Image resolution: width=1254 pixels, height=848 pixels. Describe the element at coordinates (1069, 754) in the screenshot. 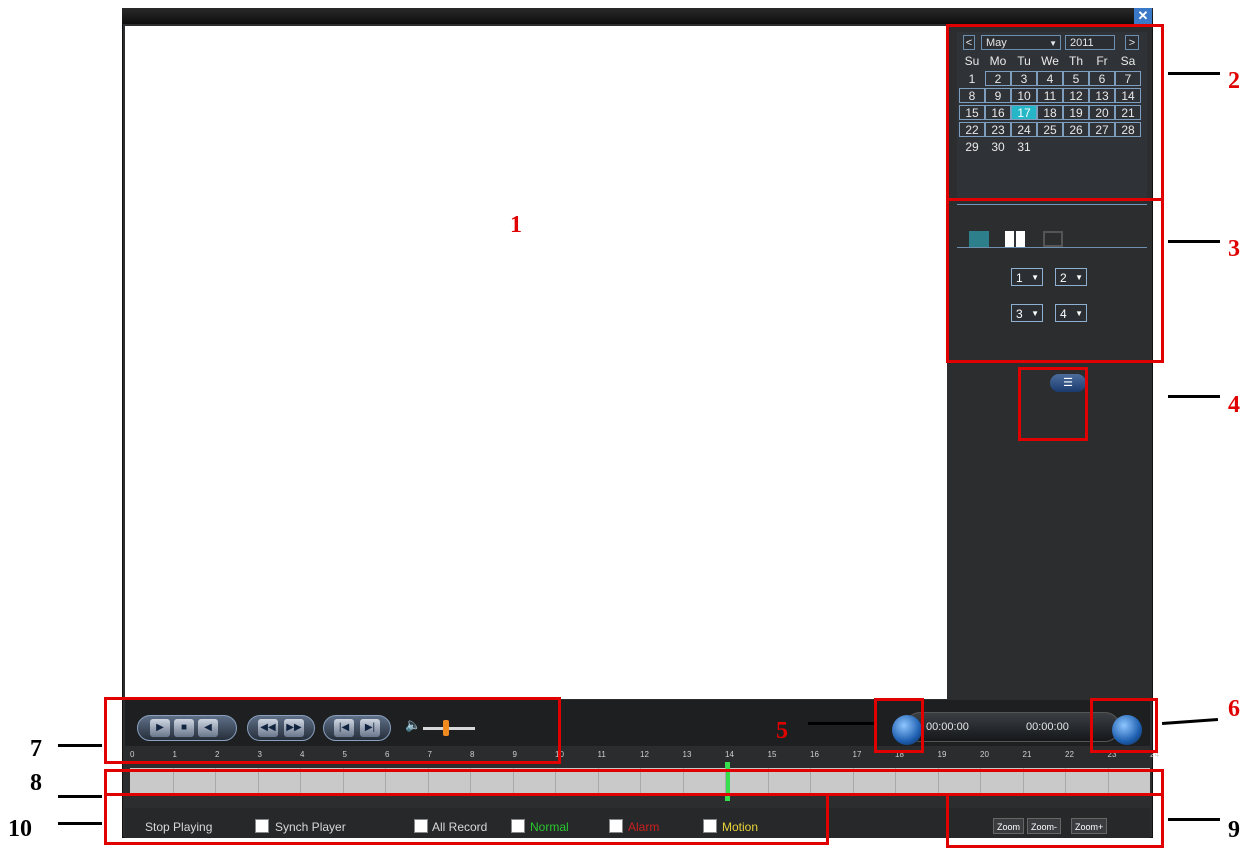

I see `timeline-hour-label: 22` at that location.